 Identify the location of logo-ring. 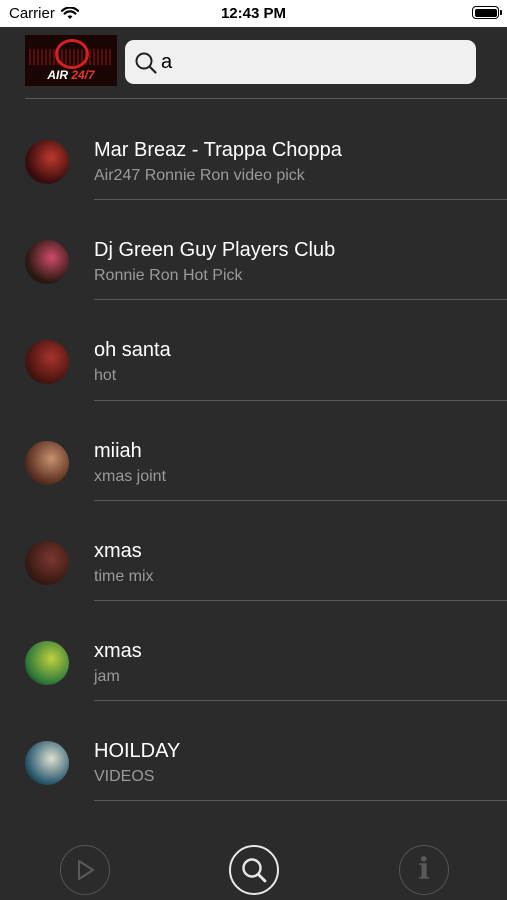
(72, 54).